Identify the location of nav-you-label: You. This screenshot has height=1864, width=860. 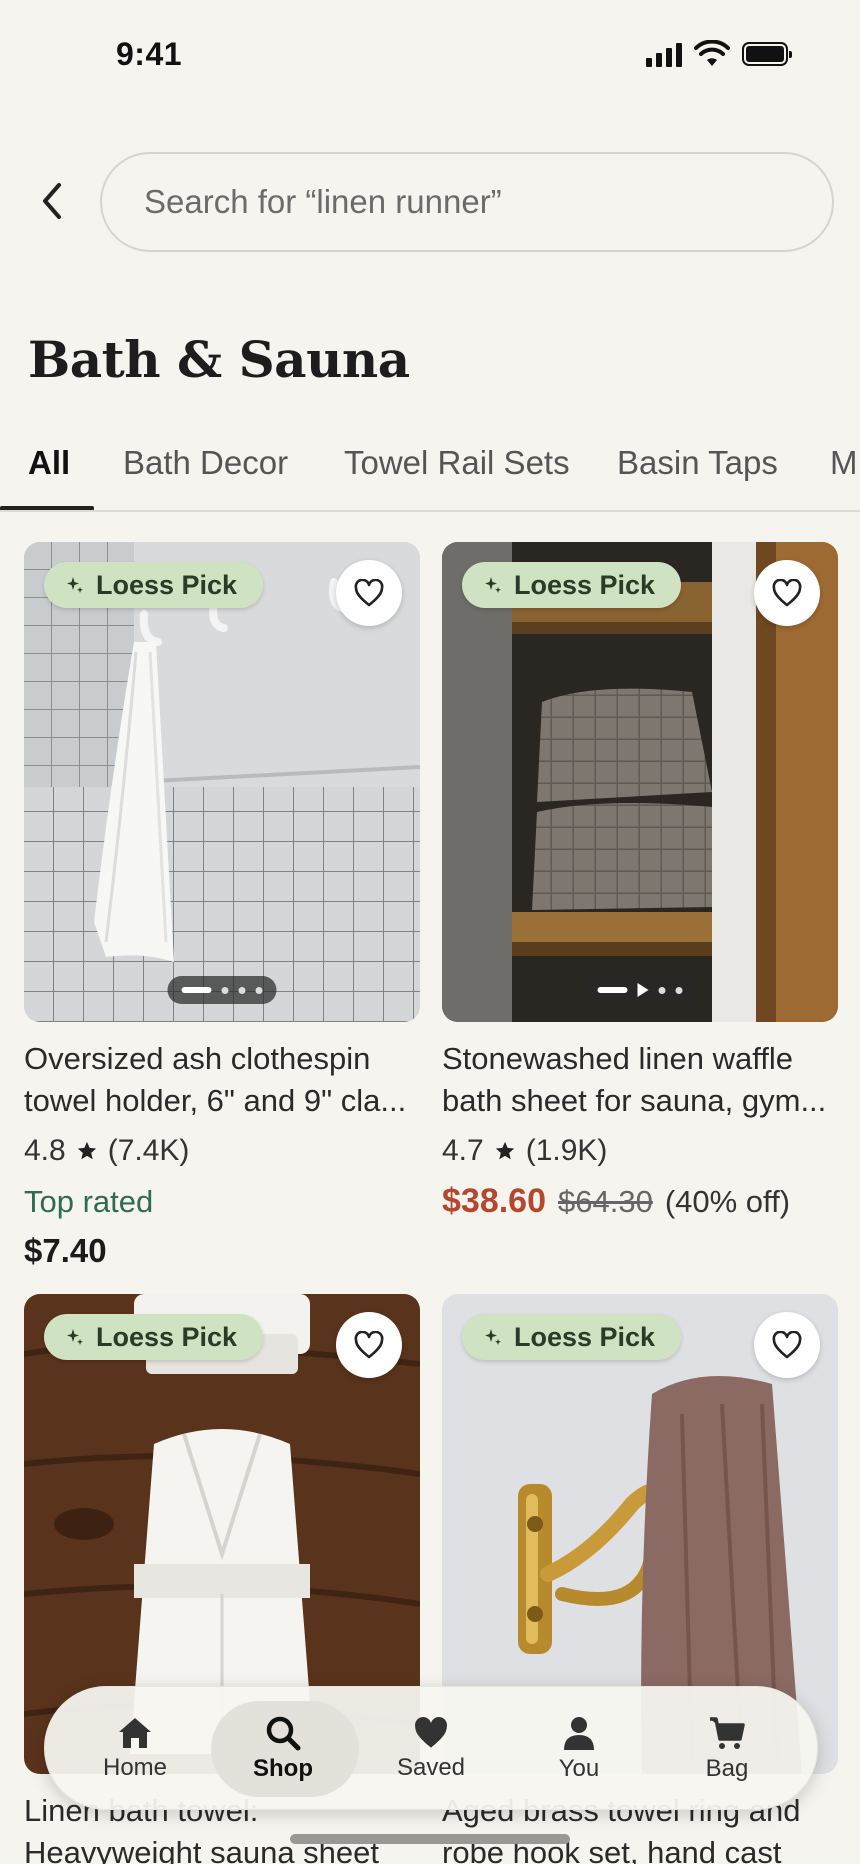
(579, 1768).